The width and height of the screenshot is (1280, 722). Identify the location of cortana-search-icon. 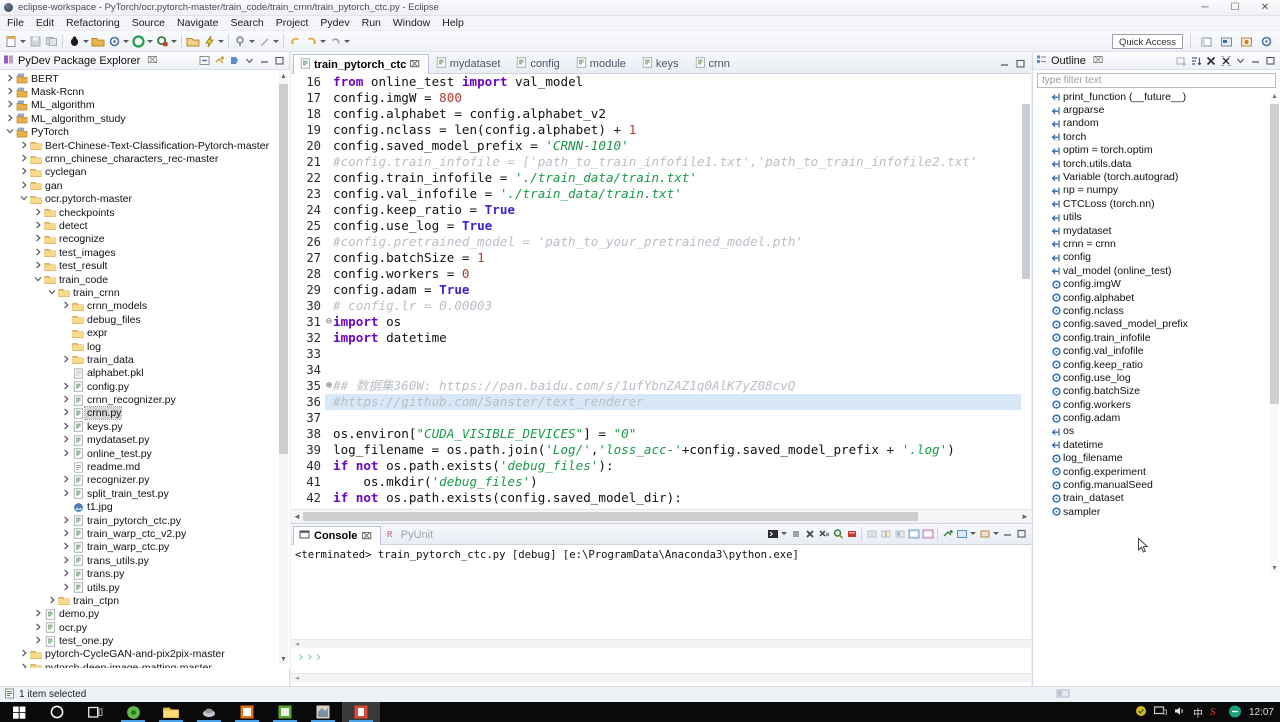
(57, 712).